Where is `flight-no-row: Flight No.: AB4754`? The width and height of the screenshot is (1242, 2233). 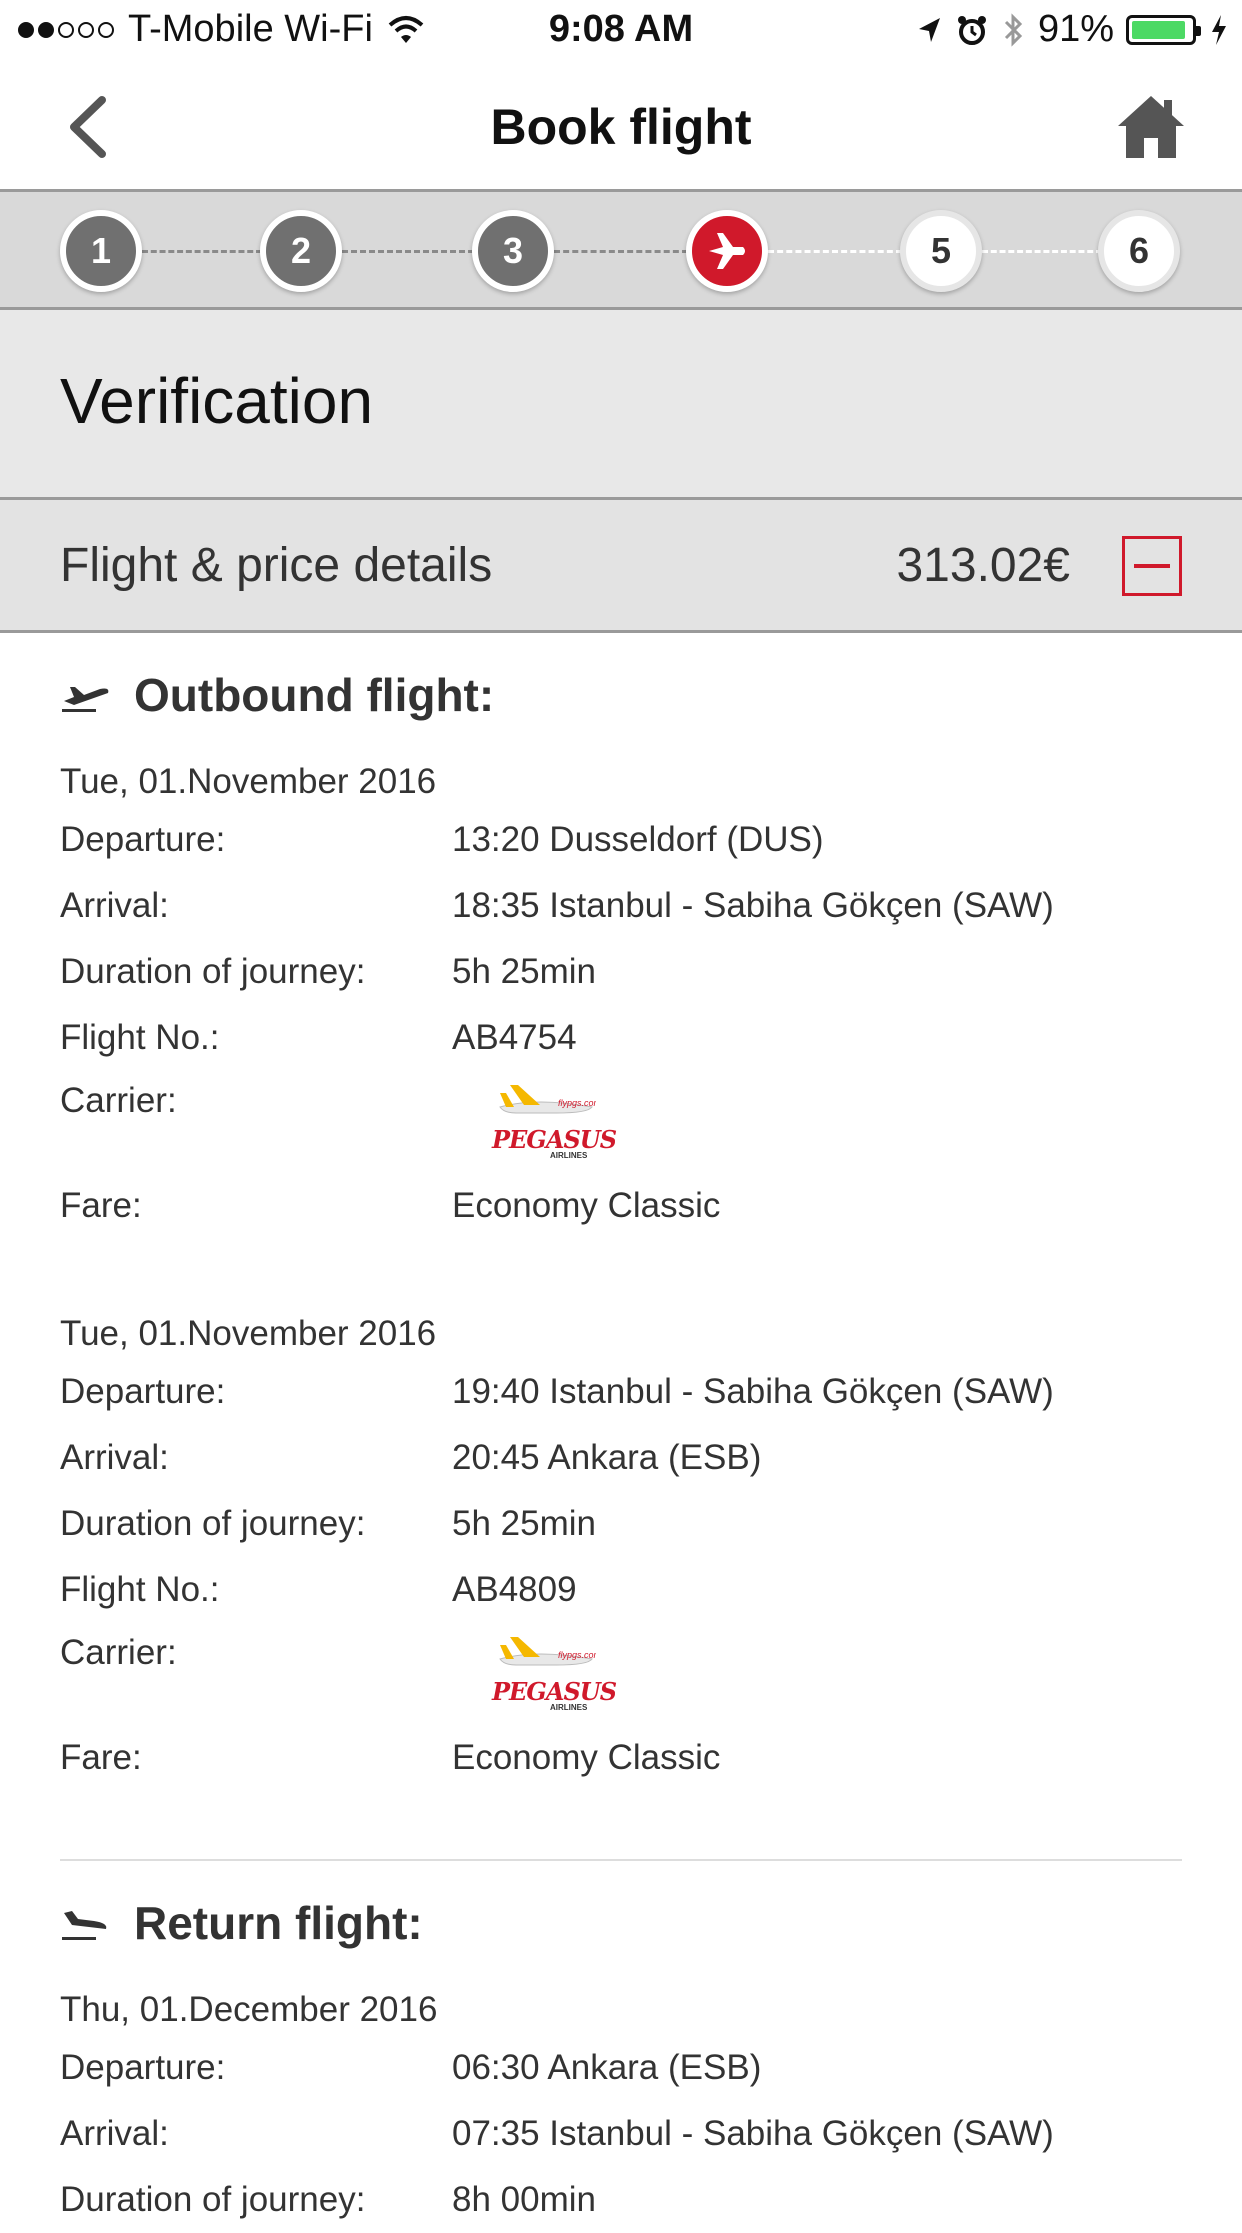 flight-no-row: Flight No.: AB4754 is located at coordinates (621, 1038).